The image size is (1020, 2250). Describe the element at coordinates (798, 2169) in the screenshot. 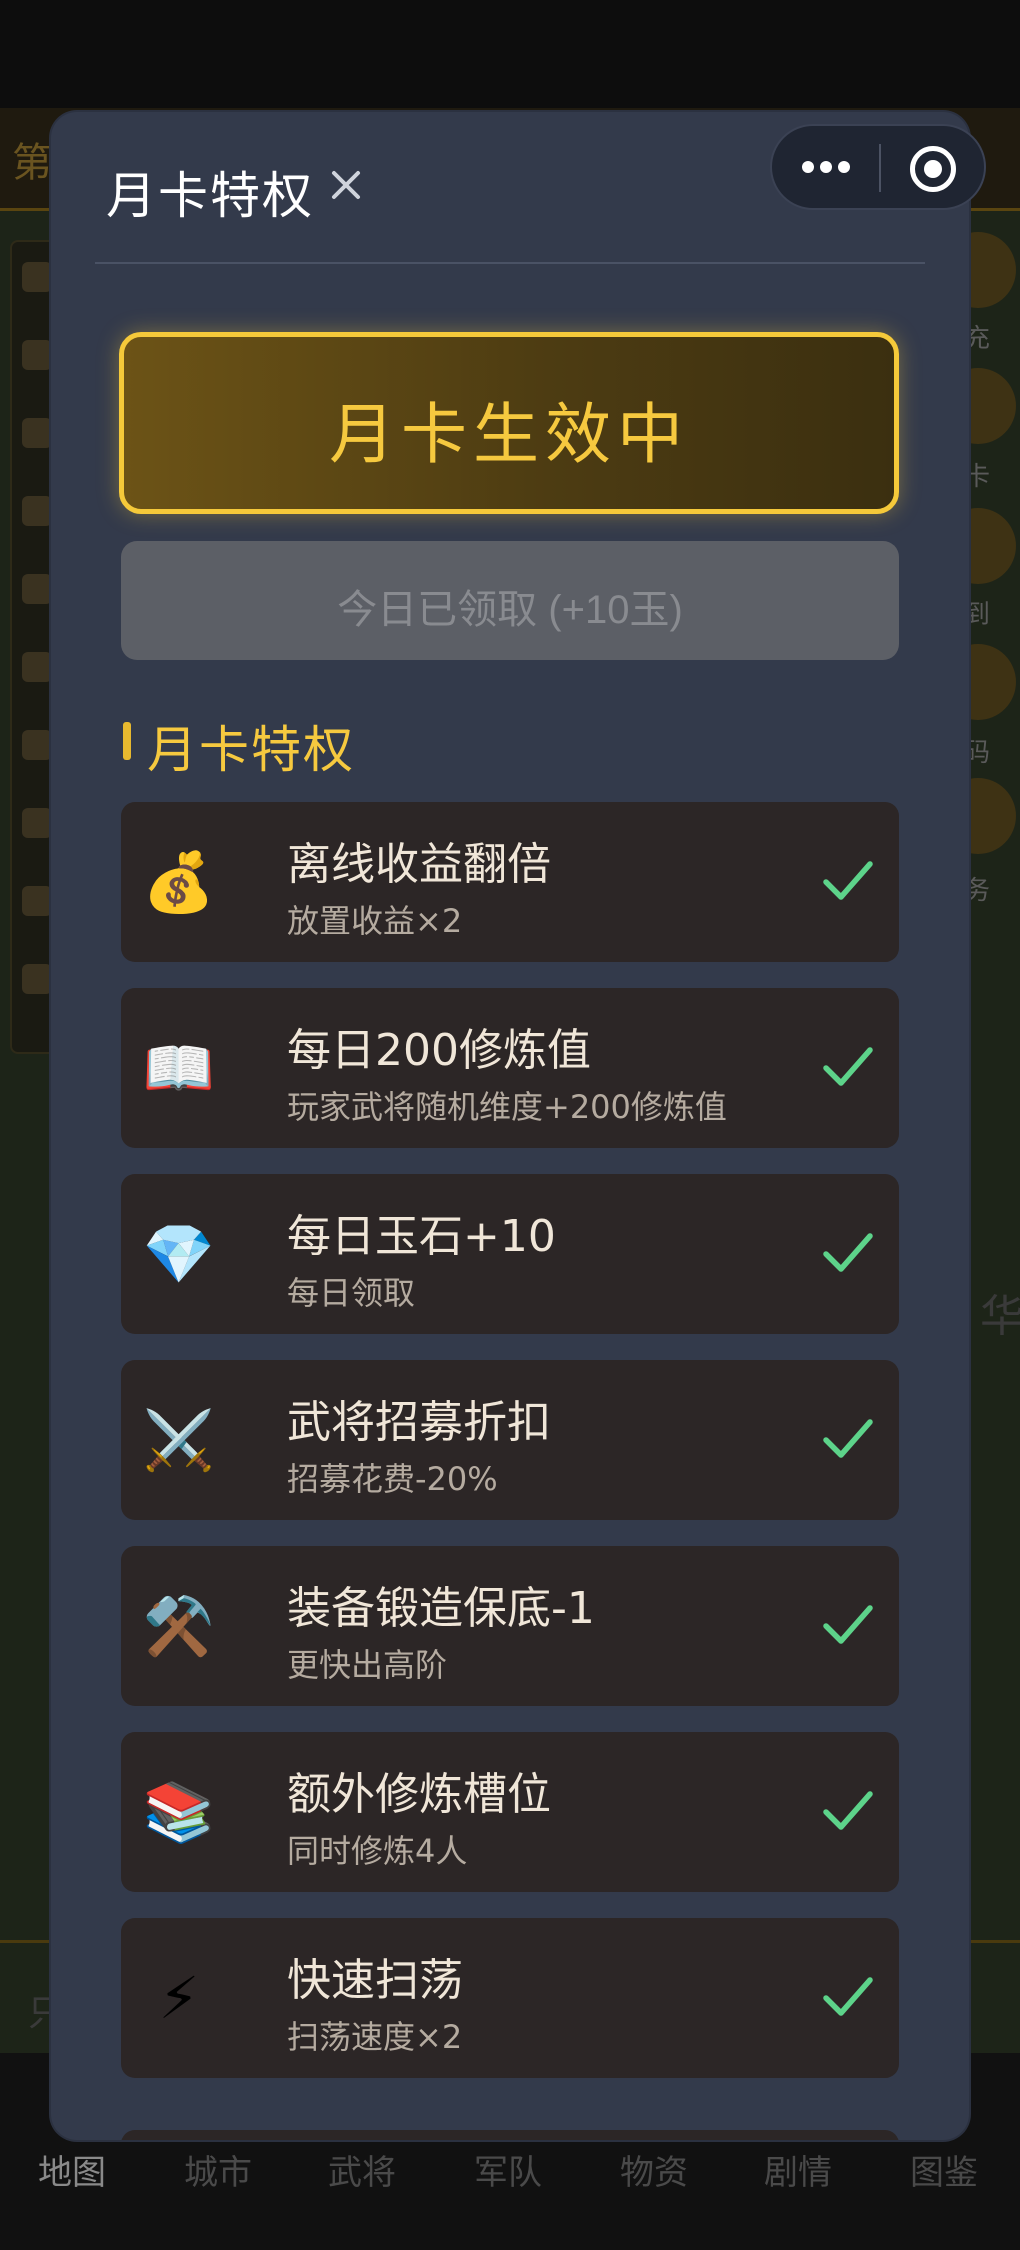

I see `tab-story: 剧情` at that location.